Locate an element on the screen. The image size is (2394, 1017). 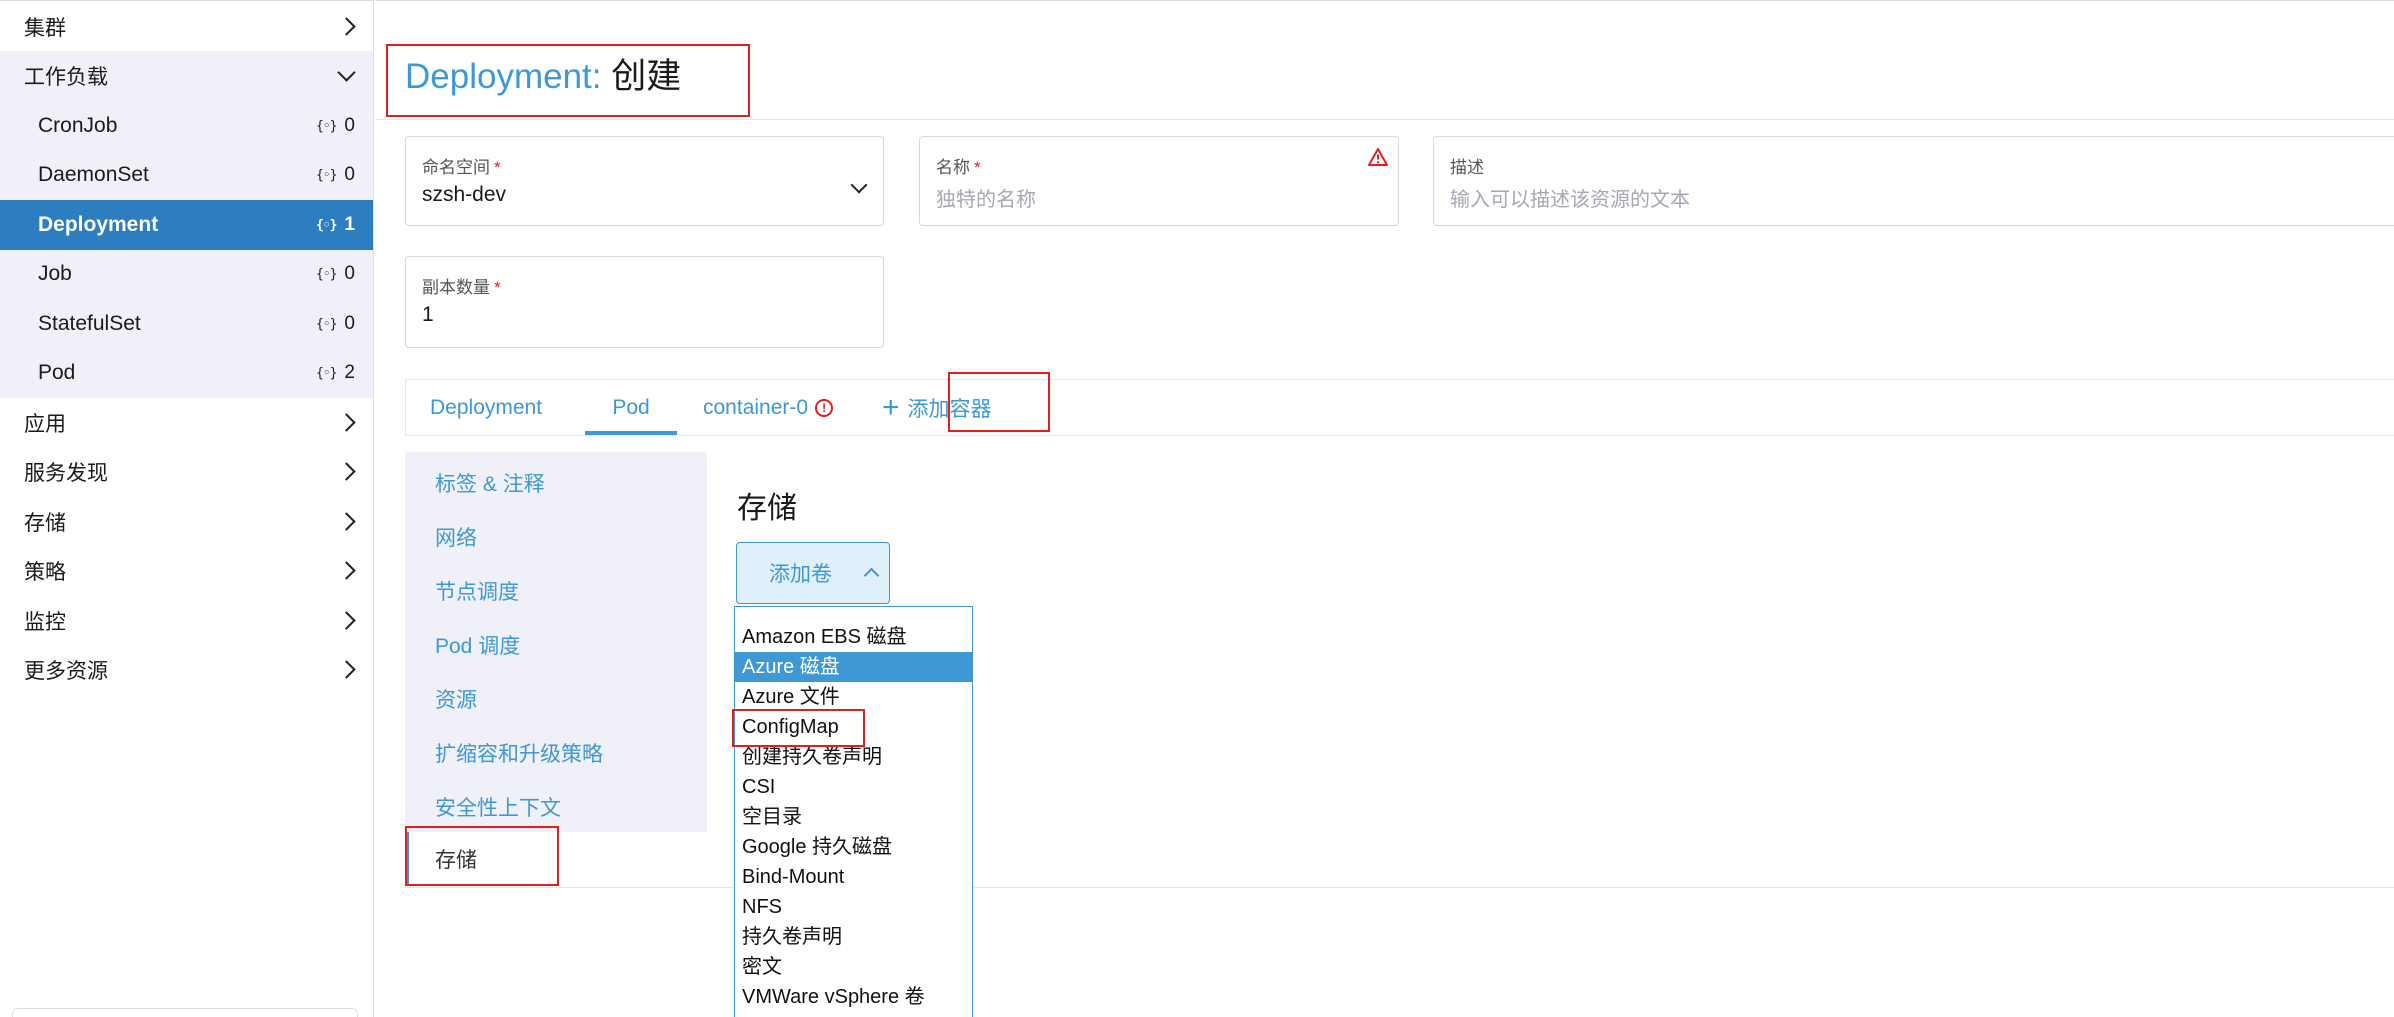
namespace-value: szsh-dev is located at coordinates (464, 194).